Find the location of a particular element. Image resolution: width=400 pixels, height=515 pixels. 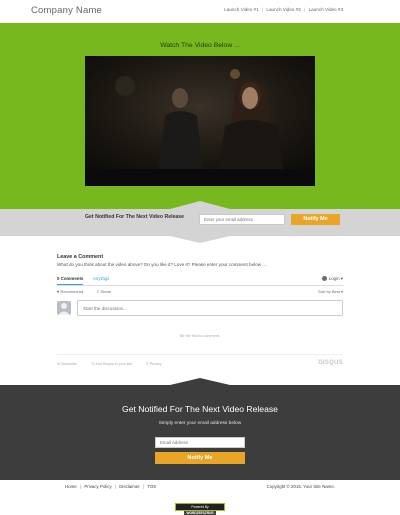

notify-band-button: Notify Me is located at coordinates (315, 219).